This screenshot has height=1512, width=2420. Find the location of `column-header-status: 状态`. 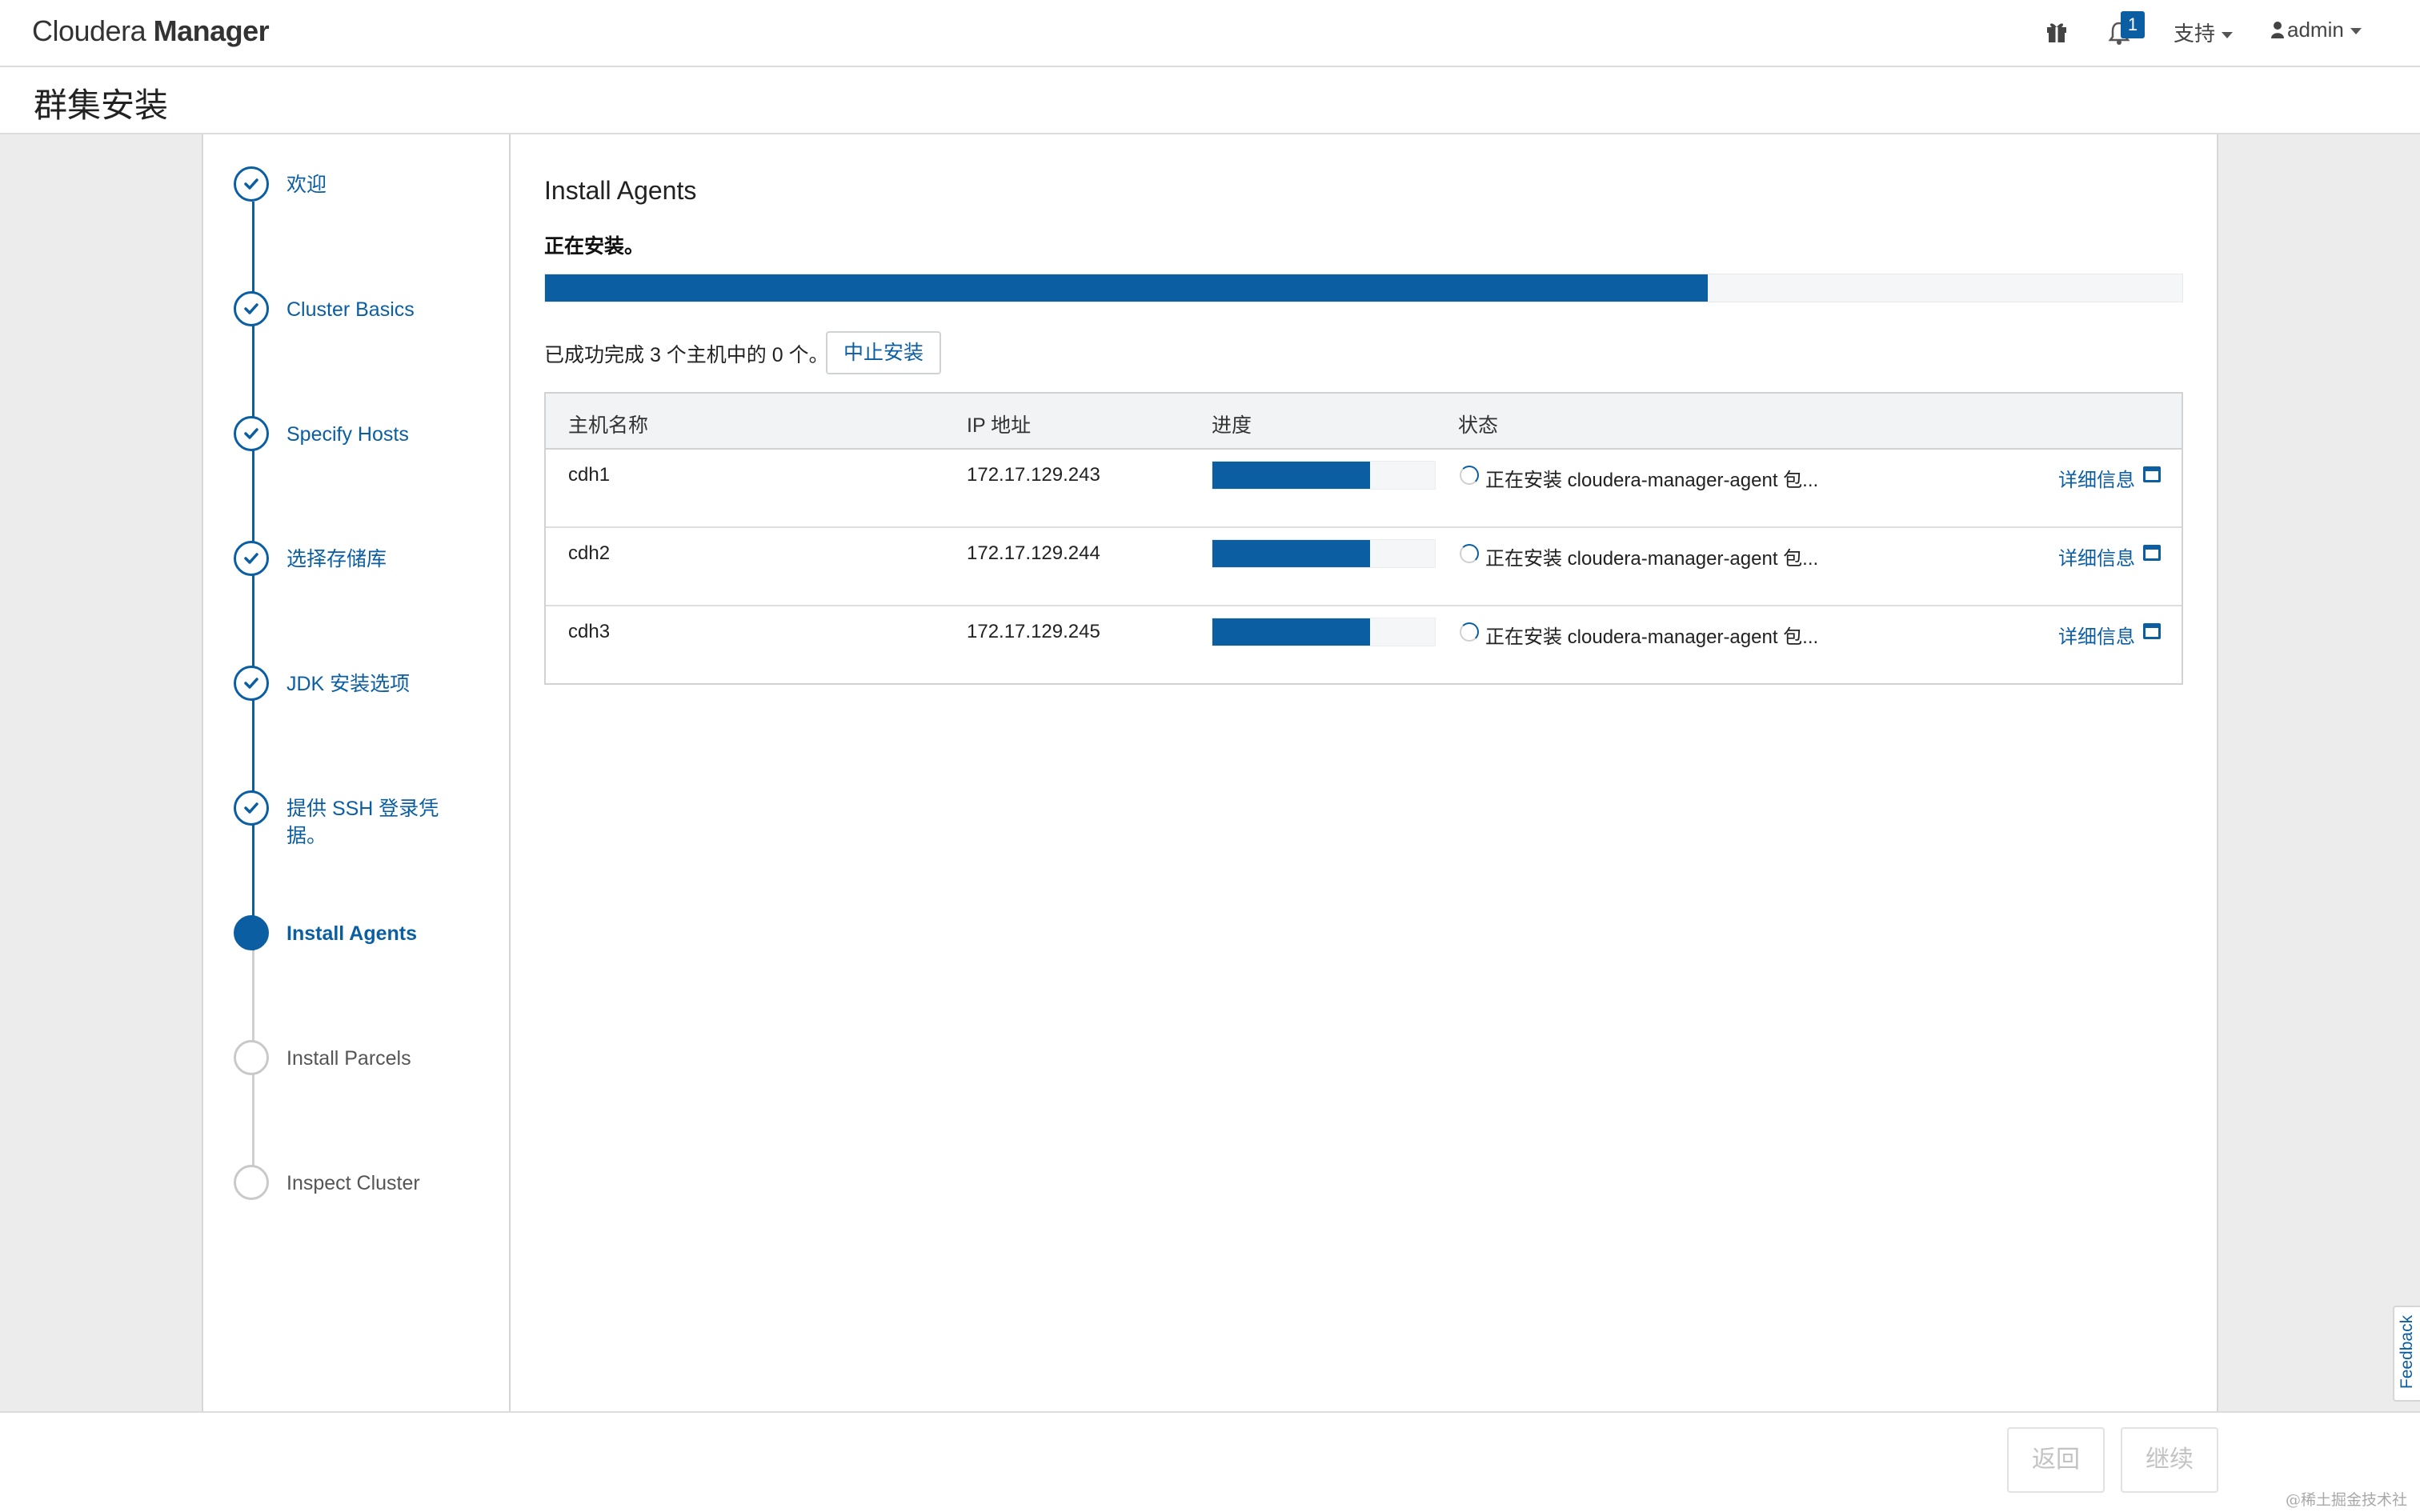

column-header-status: 状态 is located at coordinates (1478, 424).